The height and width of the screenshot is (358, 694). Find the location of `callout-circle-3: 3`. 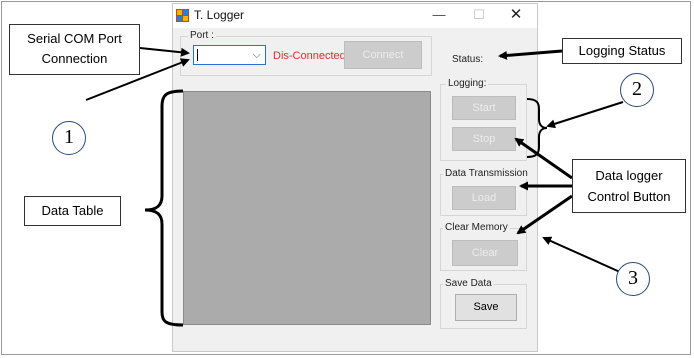

callout-circle-3: 3 is located at coordinates (633, 279).